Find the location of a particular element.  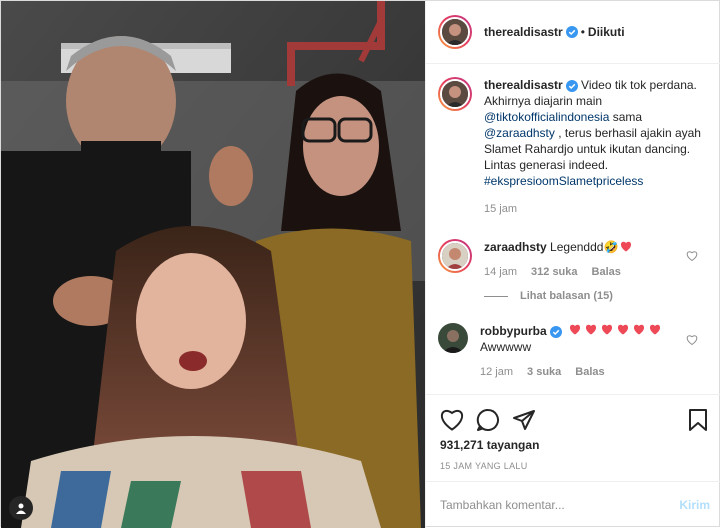

post-header: therealdisastr • Diikuti is located at coordinates (573, 32).